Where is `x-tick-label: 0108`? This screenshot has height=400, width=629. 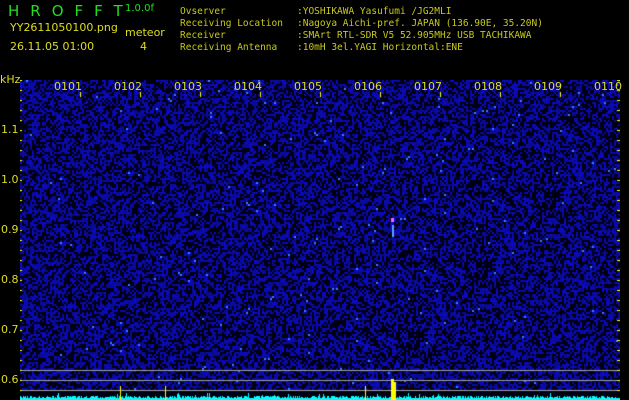 x-tick-label: 0108 is located at coordinates (488, 86).